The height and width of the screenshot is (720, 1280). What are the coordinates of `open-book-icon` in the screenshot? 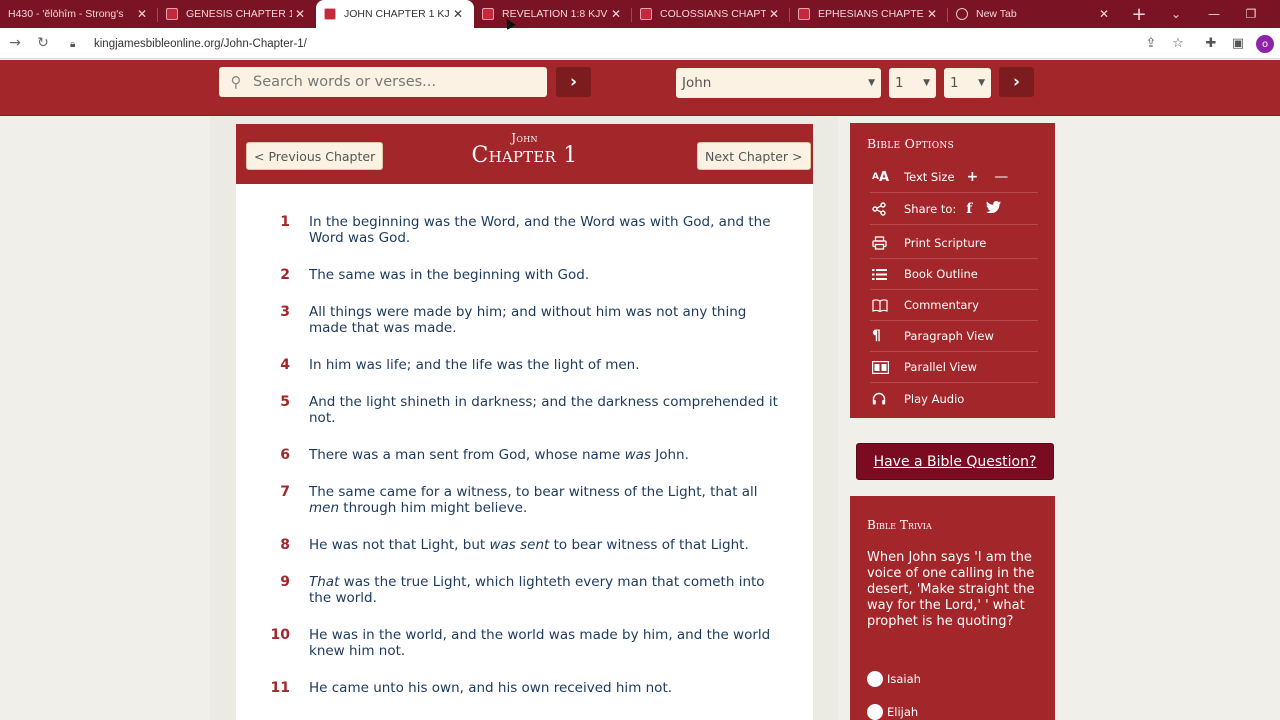 It's located at (887, 305).